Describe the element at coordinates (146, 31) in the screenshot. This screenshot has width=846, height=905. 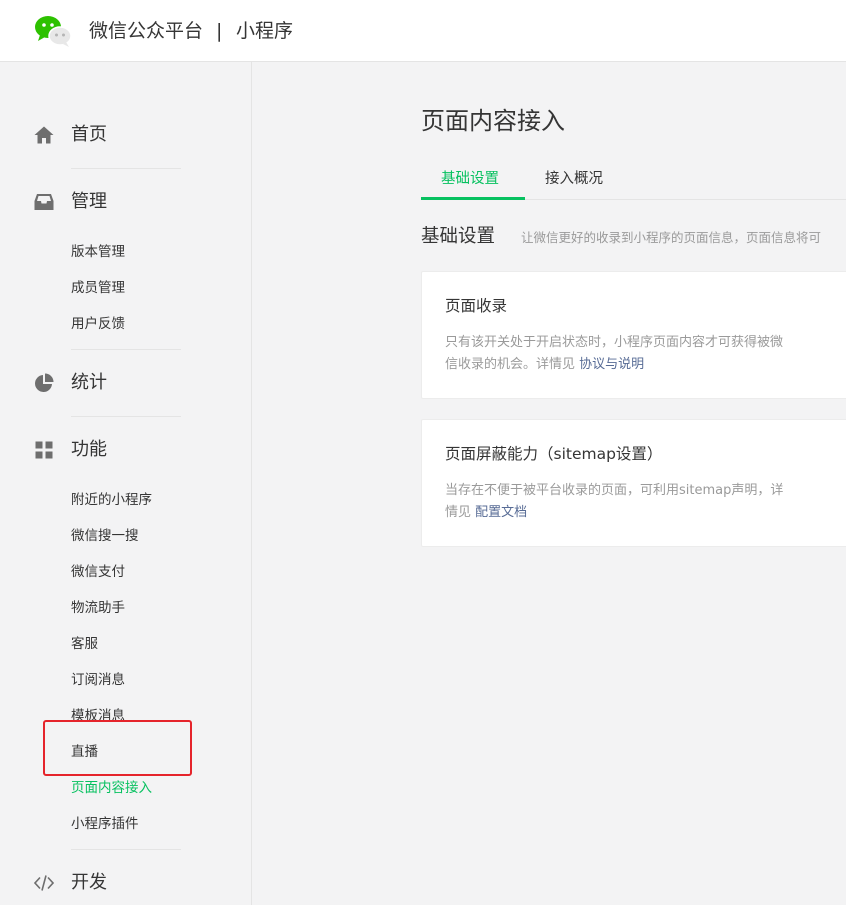
I see `platform-title: 微信公众平台` at that location.